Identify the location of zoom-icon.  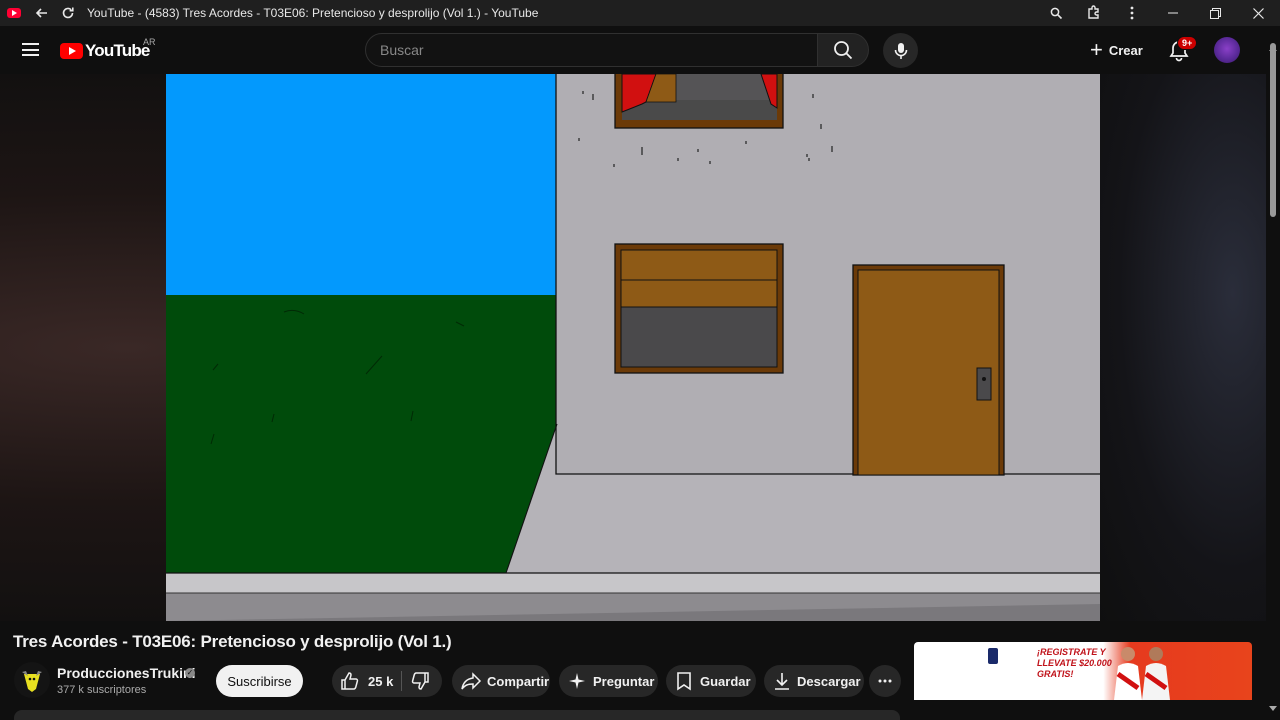
(1056, 13).